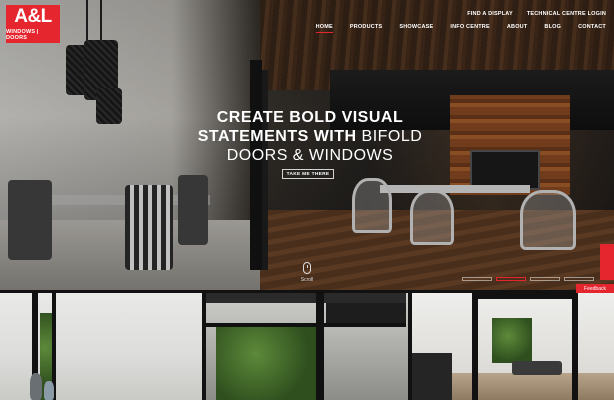 Image resolution: width=614 pixels, height=400 pixels. Describe the element at coordinates (366, 313) in the screenshot. I see `louvre-roof` at that location.